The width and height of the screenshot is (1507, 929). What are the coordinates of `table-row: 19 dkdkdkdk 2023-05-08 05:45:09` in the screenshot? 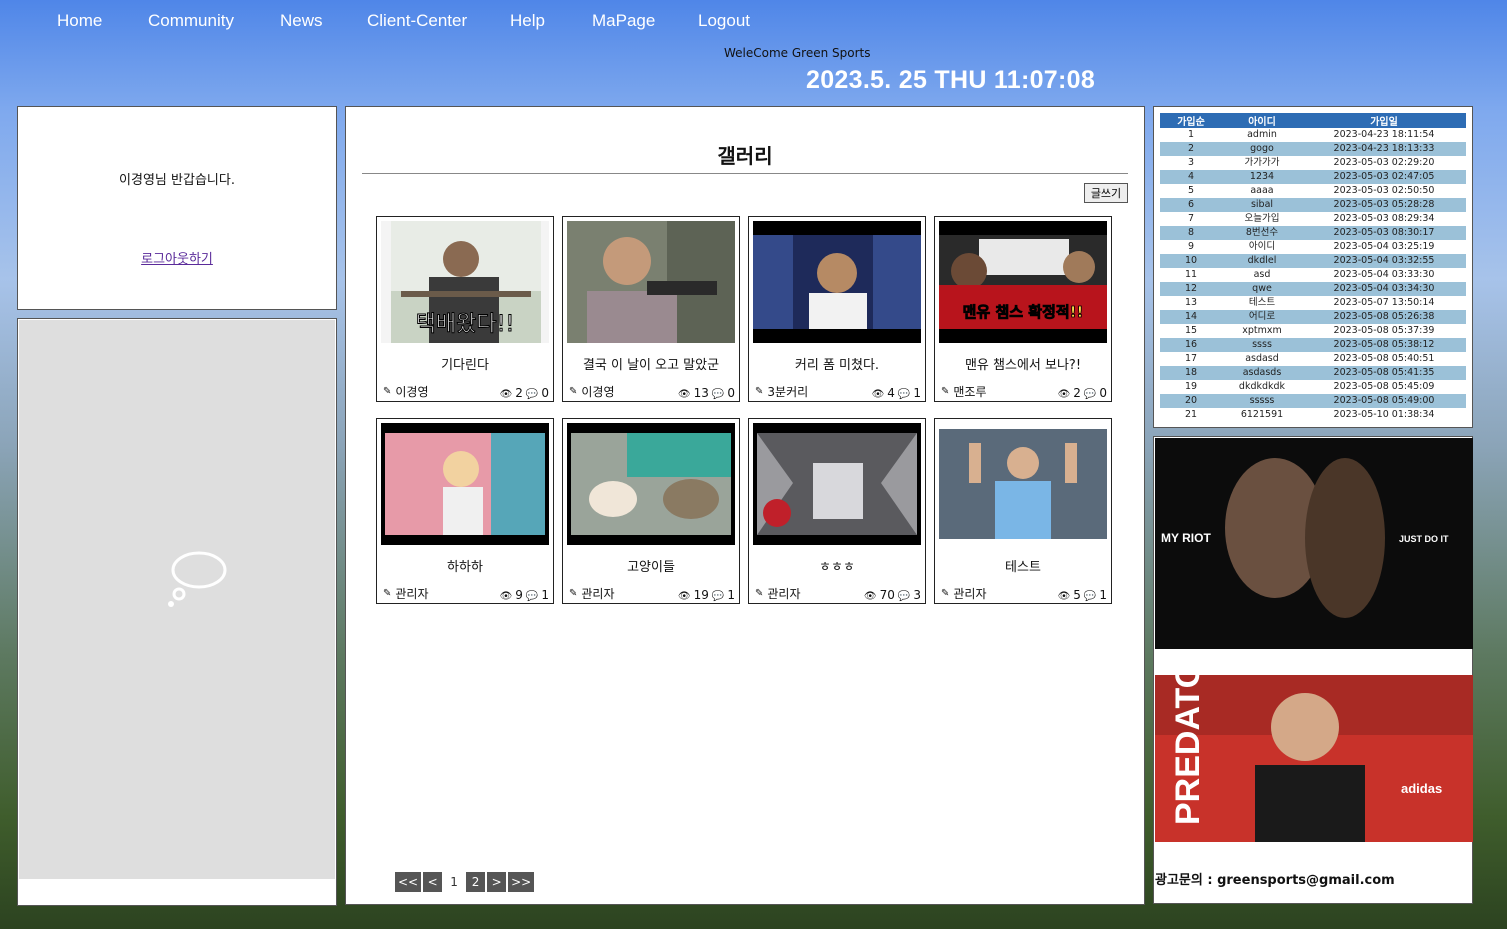 It's located at (1313, 387).